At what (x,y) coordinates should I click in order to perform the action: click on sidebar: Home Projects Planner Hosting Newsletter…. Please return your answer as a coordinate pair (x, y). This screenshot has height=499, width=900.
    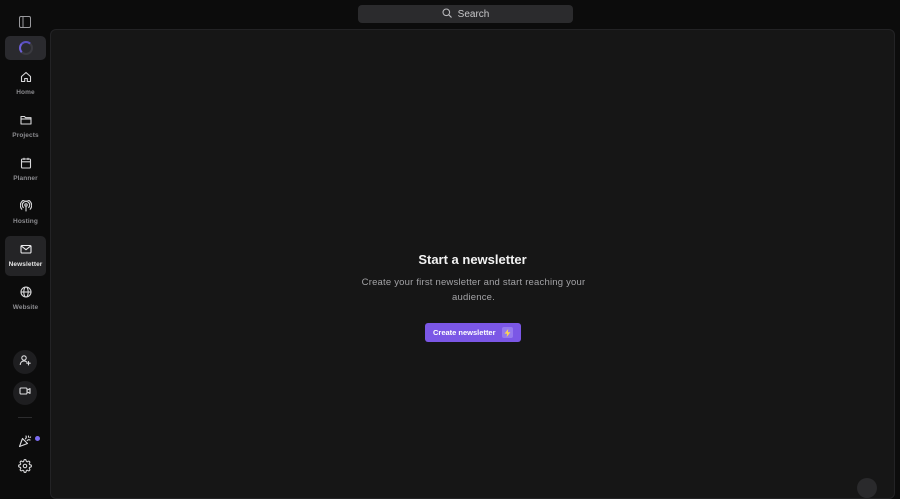
    Looking at the image, I should click on (25, 242).